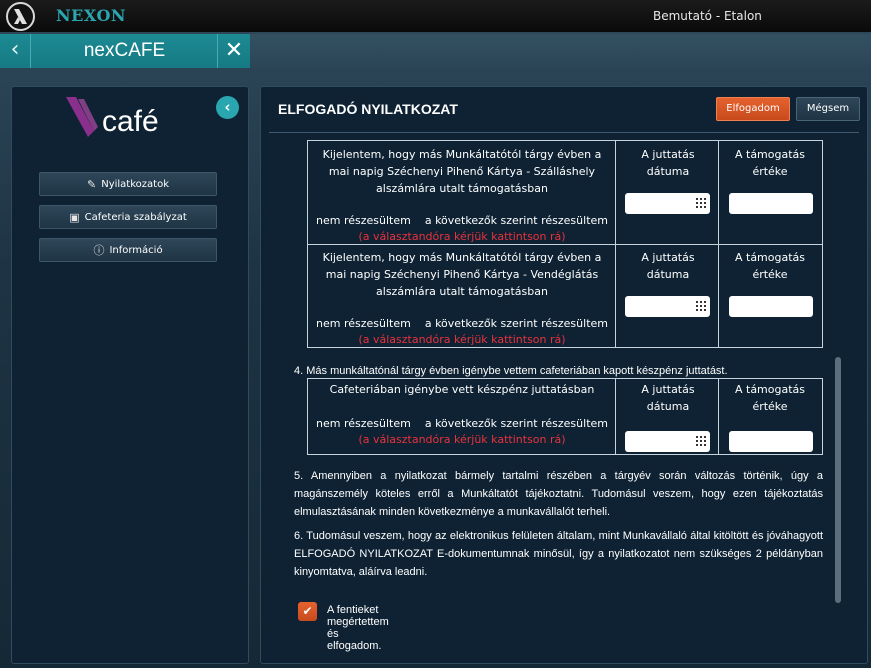 The height and width of the screenshot is (668, 871). Describe the element at coordinates (828, 109) in the screenshot. I see `cancel-button: Mégsem` at that location.